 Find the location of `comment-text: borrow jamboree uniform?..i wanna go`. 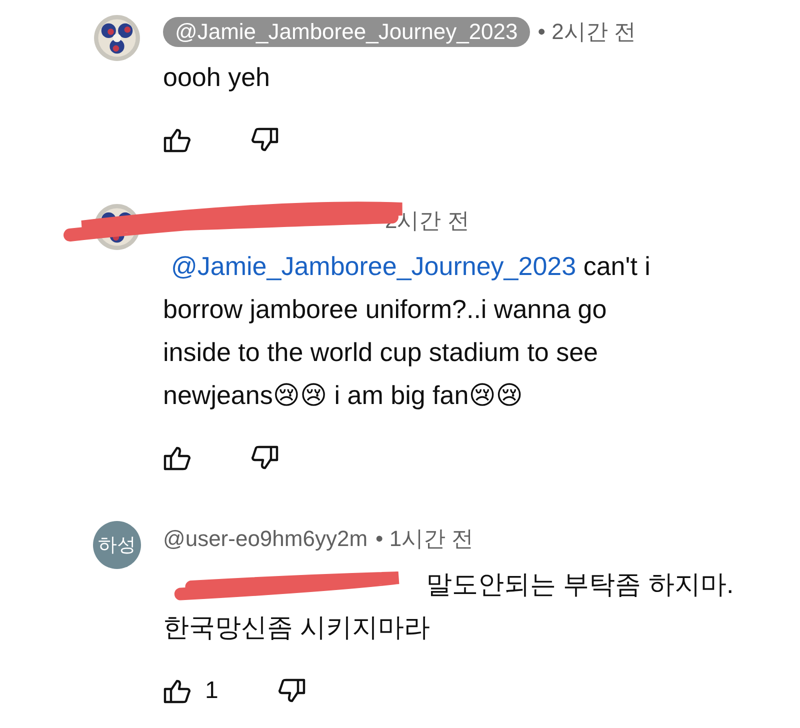

comment-text: borrow jamboree uniform?..i wanna go is located at coordinates (385, 309).